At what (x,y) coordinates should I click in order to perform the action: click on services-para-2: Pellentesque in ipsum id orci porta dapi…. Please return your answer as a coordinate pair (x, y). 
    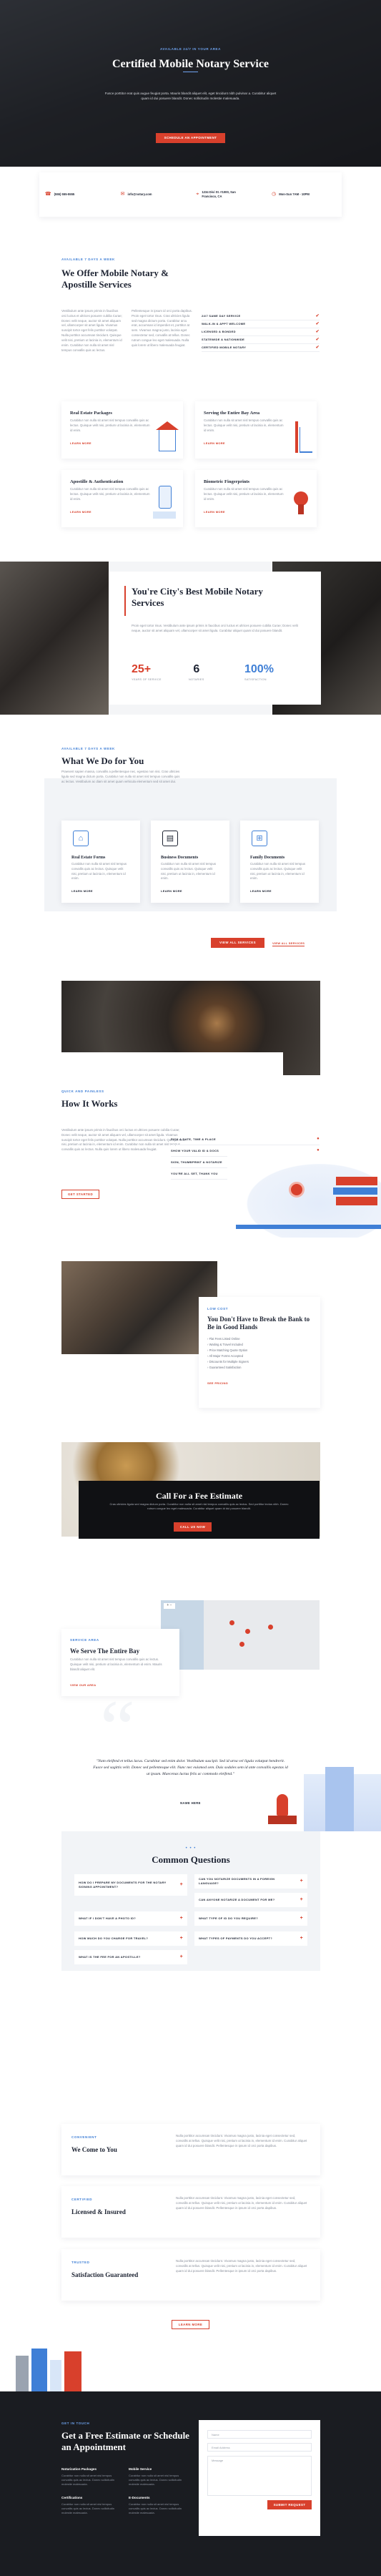
    Looking at the image, I should click on (162, 328).